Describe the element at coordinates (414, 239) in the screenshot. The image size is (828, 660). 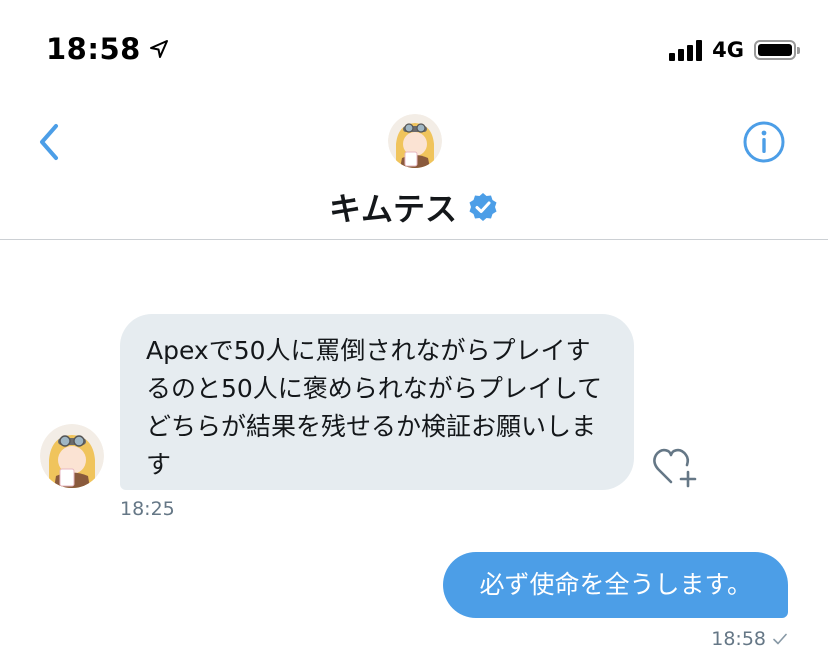
I see `header-divider` at that location.